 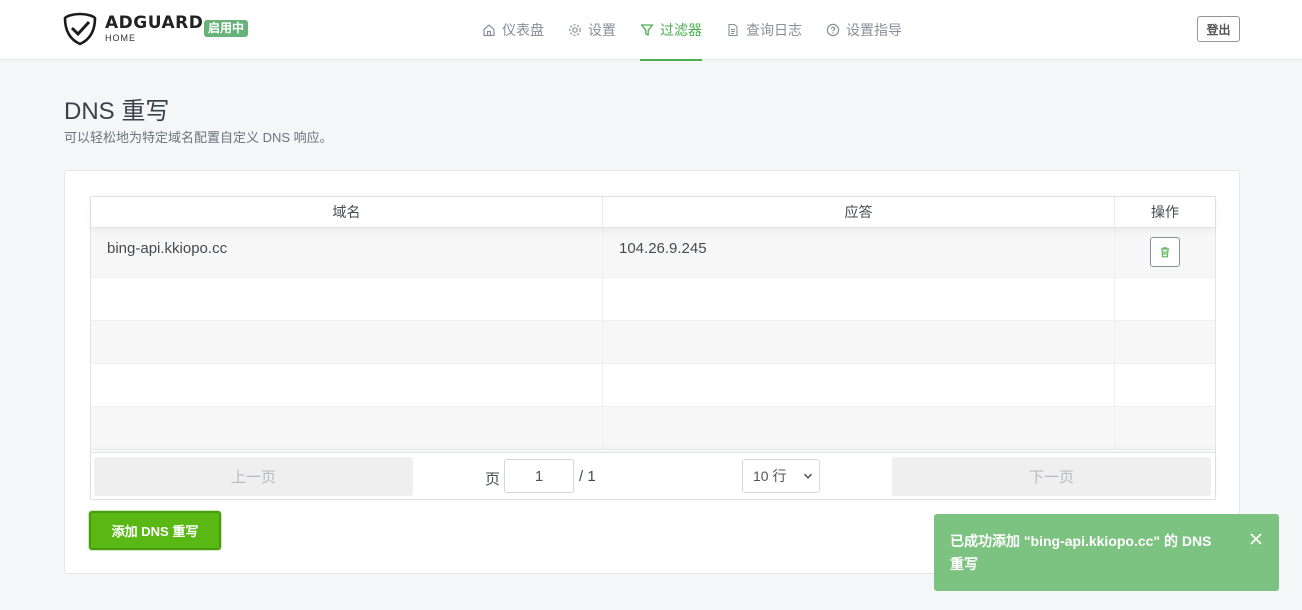 What do you see at coordinates (647, 30) in the screenshot?
I see `filter-icon` at bounding box center [647, 30].